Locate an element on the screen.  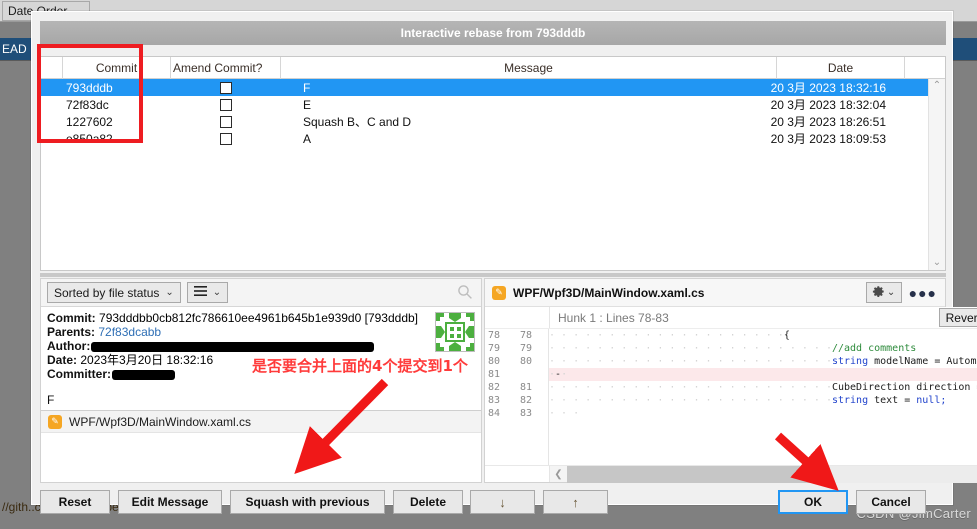
sort-combo: Sorted by file status ⌄ is located at coordinates (114, 292).